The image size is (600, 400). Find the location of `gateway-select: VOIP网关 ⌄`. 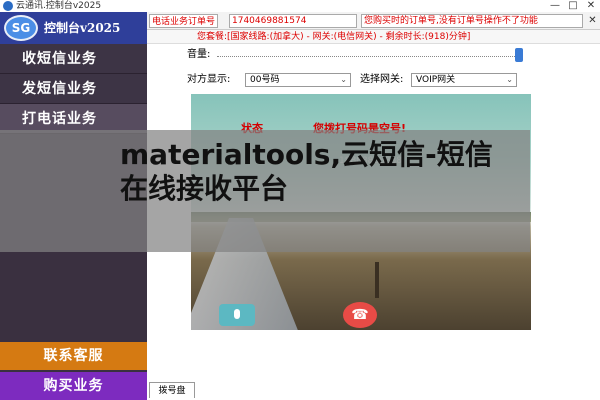

gateway-select: VOIP网关 ⌄ is located at coordinates (464, 80).